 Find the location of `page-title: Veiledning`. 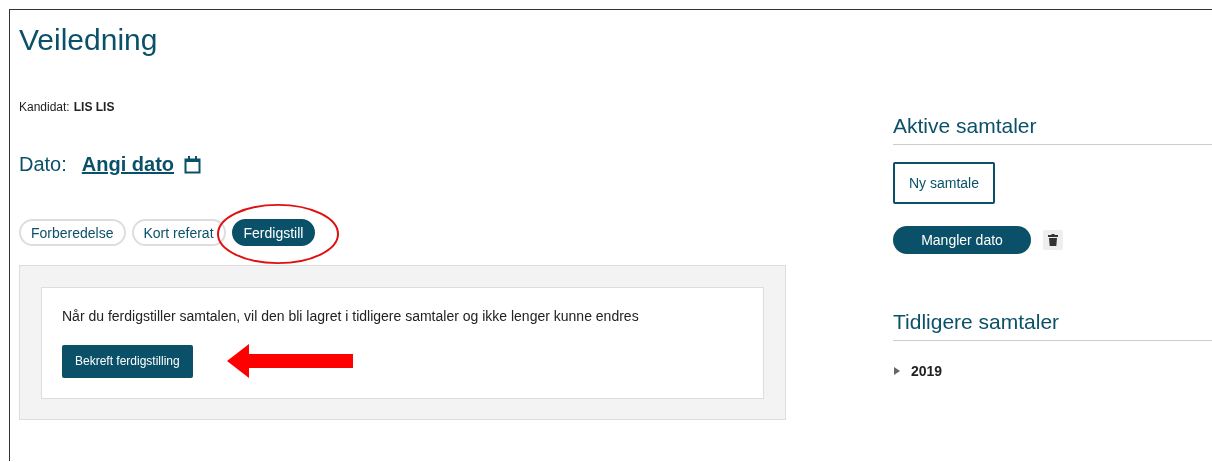

page-title: Veiledning is located at coordinates (89, 40).